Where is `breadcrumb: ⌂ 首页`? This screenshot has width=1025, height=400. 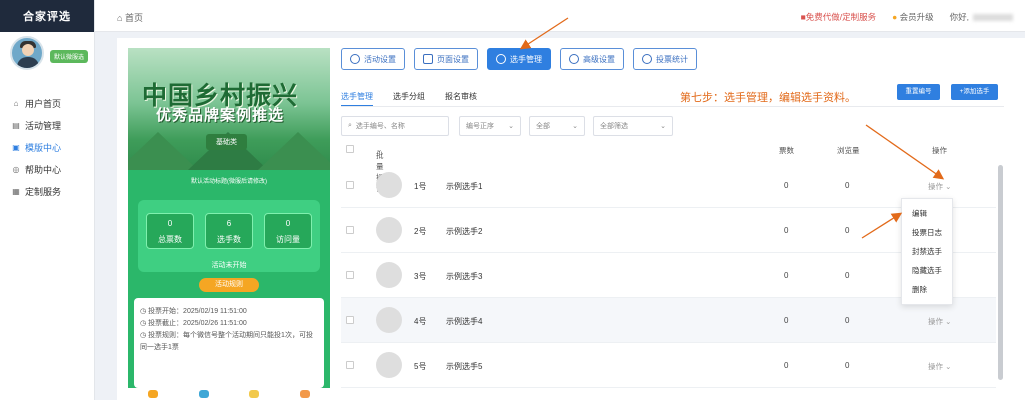 breadcrumb: ⌂ 首页 is located at coordinates (130, 17).